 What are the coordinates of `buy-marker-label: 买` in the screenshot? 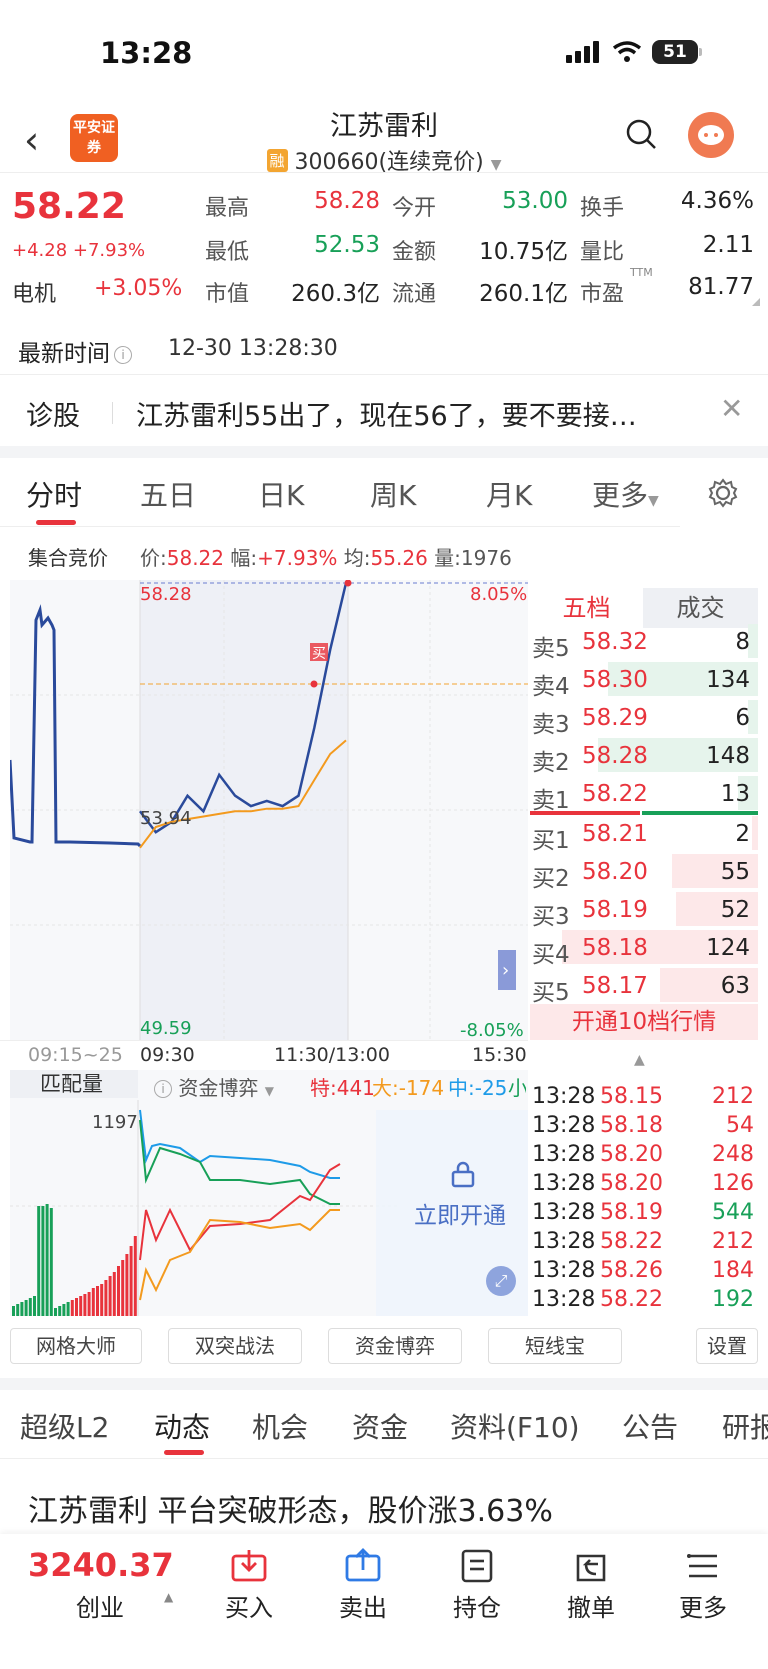 It's located at (319, 654).